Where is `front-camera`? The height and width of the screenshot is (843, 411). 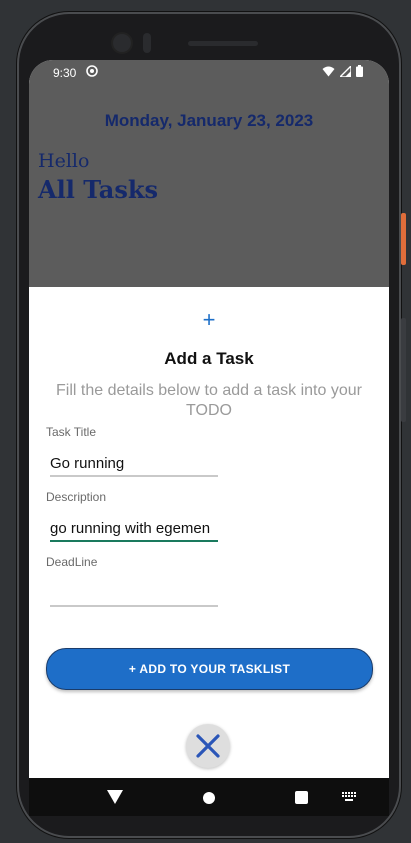
front-camera is located at coordinates (122, 43).